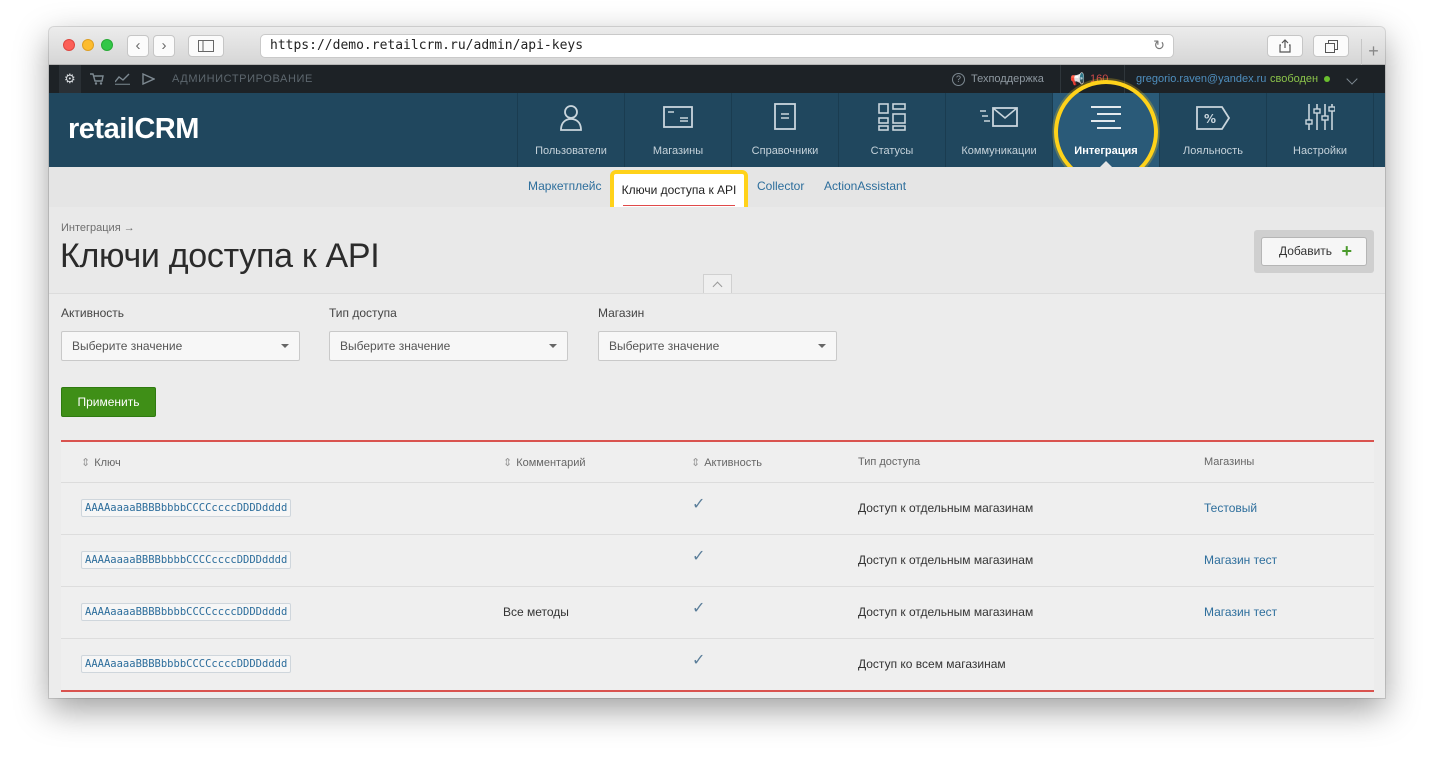 The width and height of the screenshot is (1434, 769). What do you see at coordinates (780, 186) in the screenshot?
I see `subnav-collector: Collector` at bounding box center [780, 186].